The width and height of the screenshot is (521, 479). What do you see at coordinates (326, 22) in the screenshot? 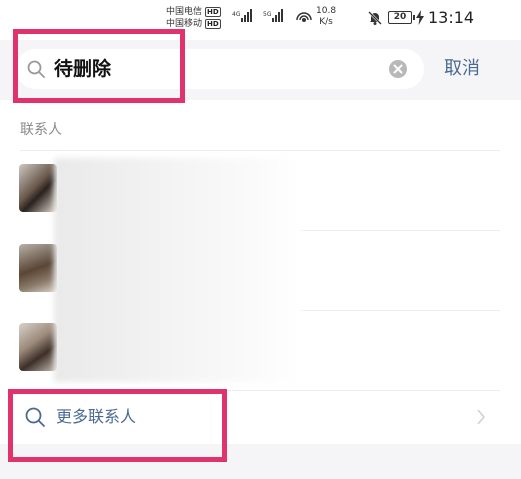
I see `speed-unit: K/s` at bounding box center [326, 22].